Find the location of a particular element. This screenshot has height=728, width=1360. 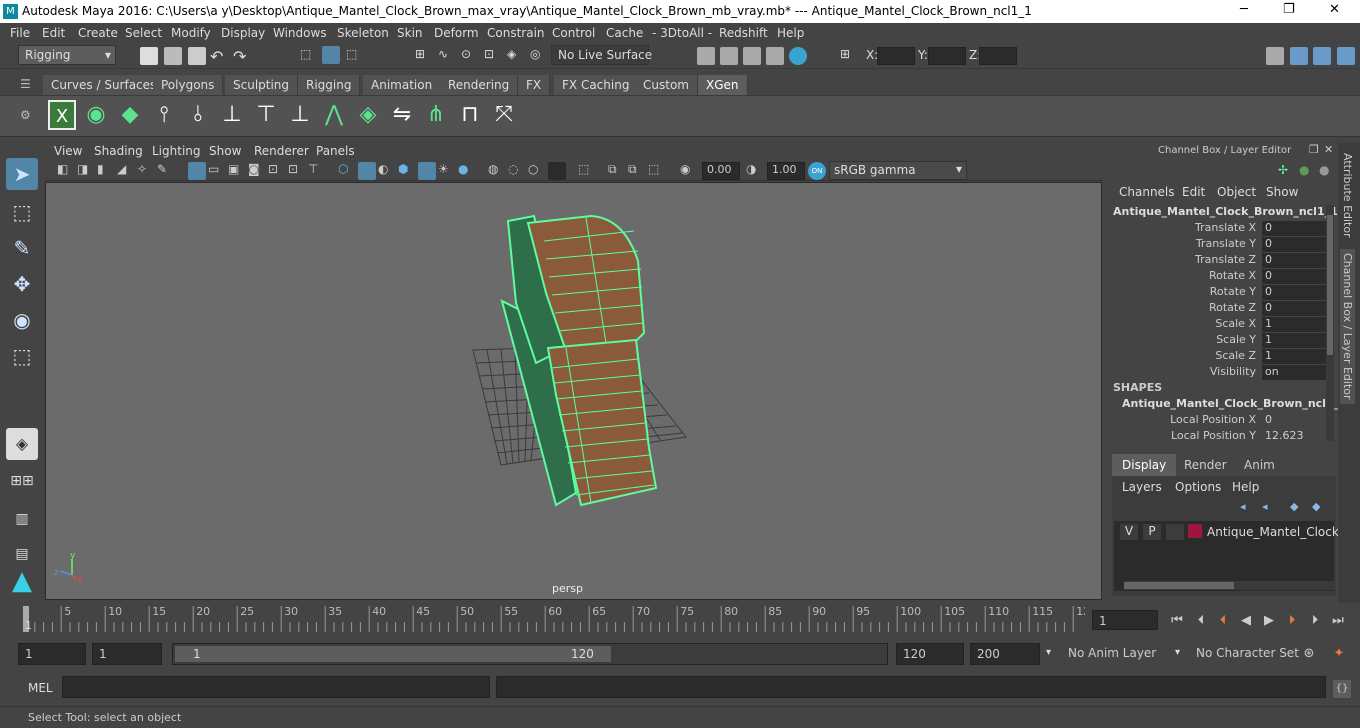

channel-row: Scale Z 1 is located at coordinates (1222, 356).